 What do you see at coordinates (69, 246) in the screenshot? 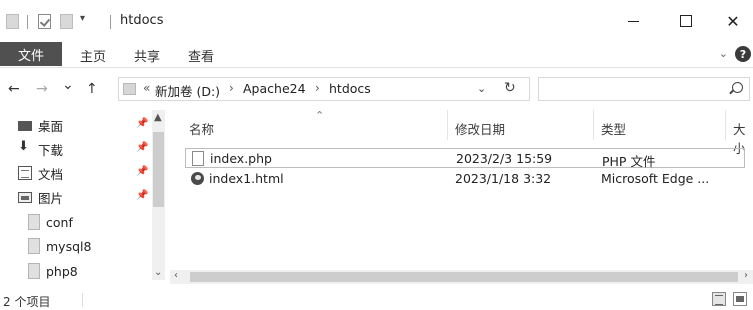
I see `sidebar-item-label: mysql8` at bounding box center [69, 246].